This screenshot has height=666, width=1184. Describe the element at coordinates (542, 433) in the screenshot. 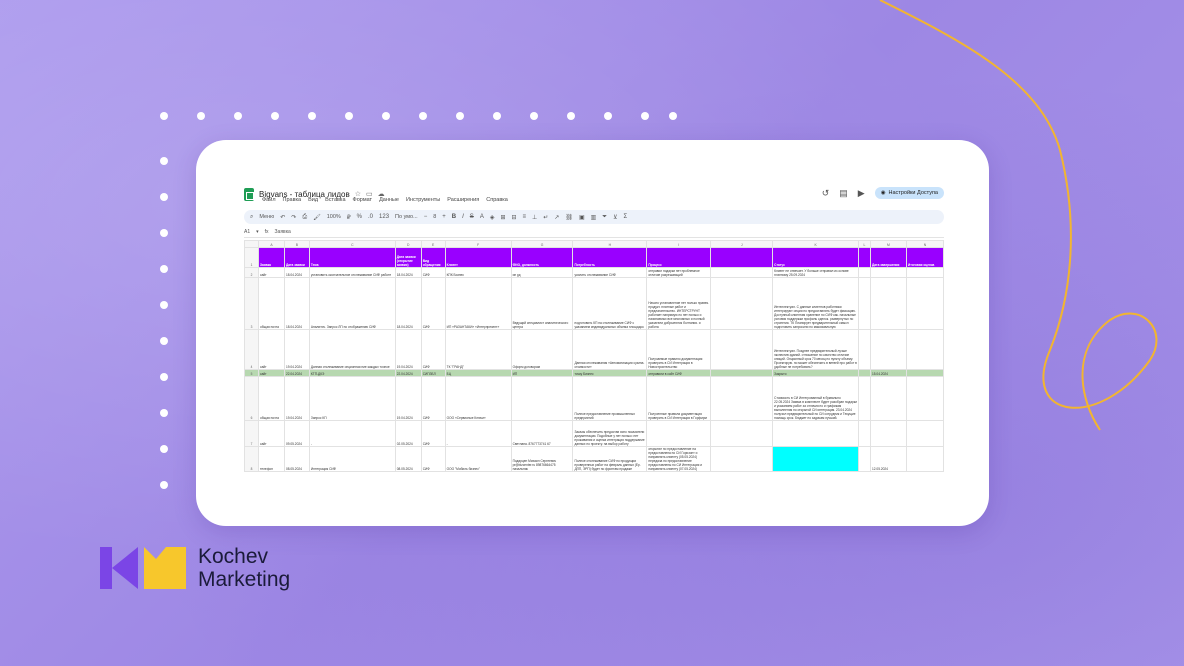

I see `table-cell: Светлана. 8767773741 67` at that location.